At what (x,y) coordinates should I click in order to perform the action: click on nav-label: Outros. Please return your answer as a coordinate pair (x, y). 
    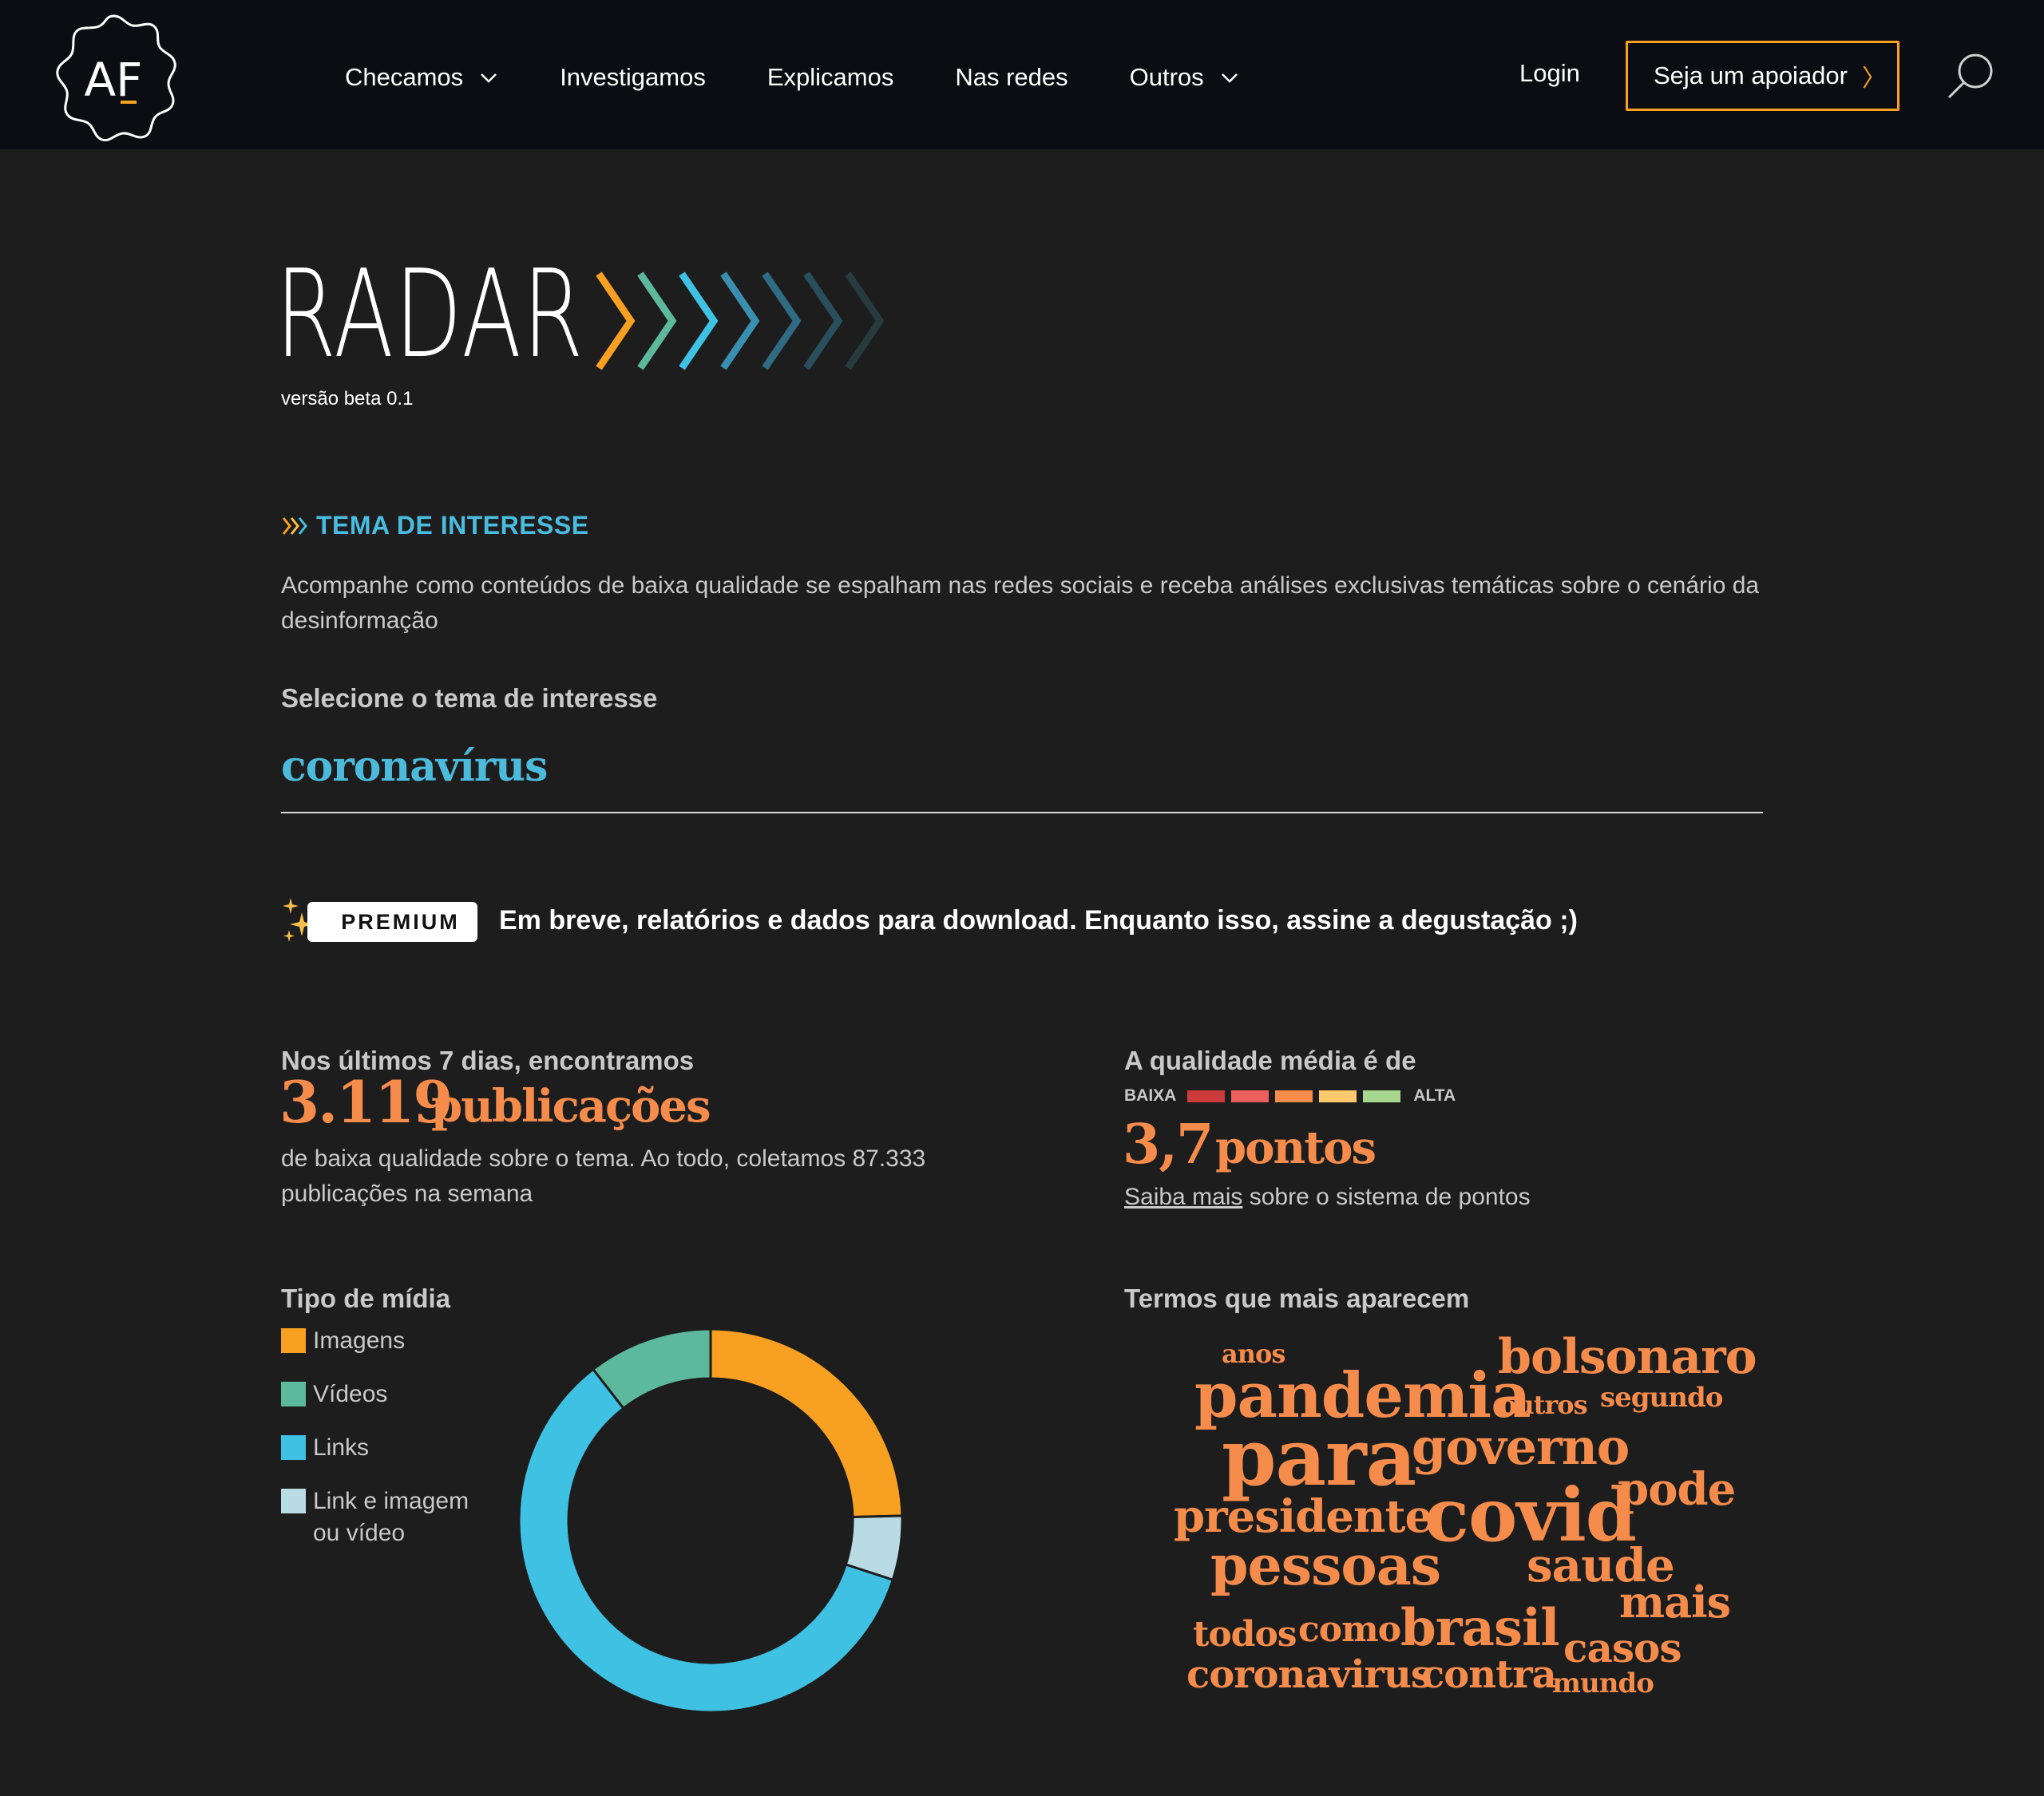
    Looking at the image, I should click on (1166, 77).